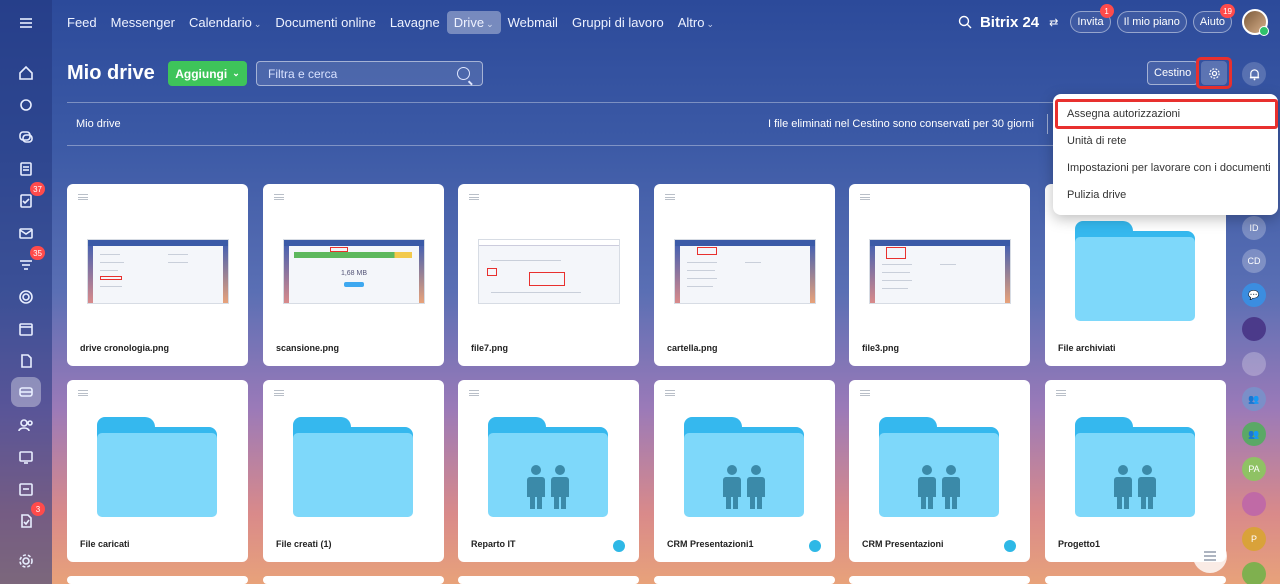 The width and height of the screenshot is (1280, 584). What do you see at coordinates (37, 189) in the screenshot?
I see `tasks-badge: 37` at bounding box center [37, 189].